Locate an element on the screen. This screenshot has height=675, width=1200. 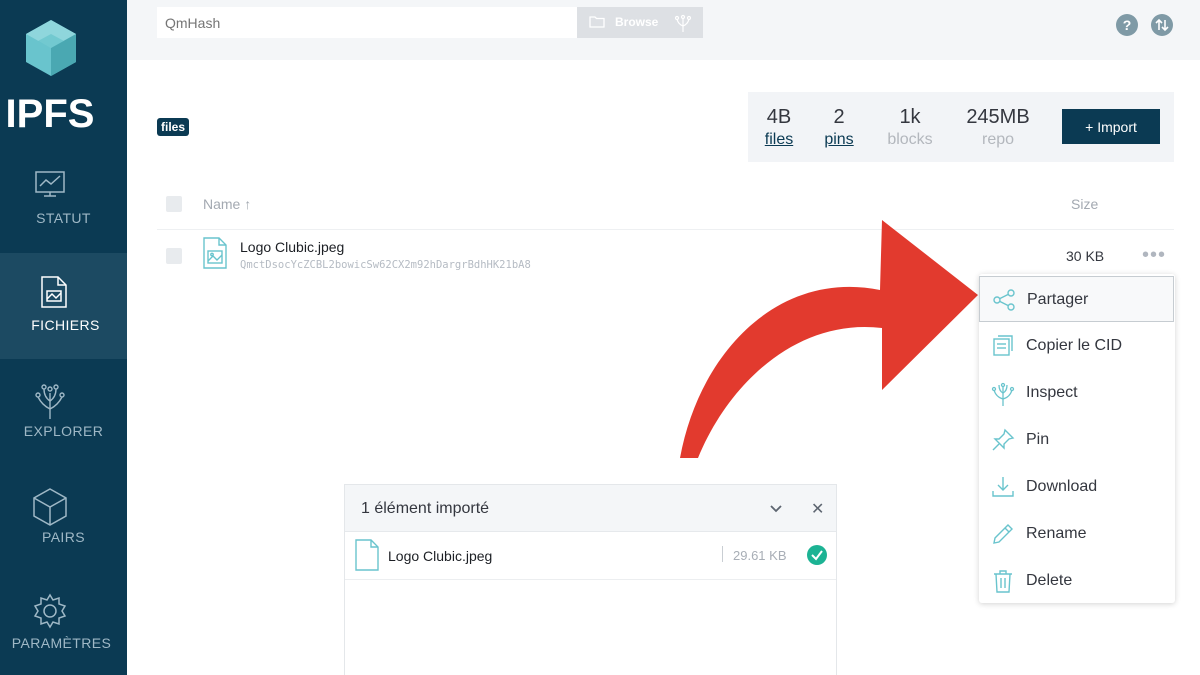
import-file-size: 29.61 KB is located at coordinates (760, 555).